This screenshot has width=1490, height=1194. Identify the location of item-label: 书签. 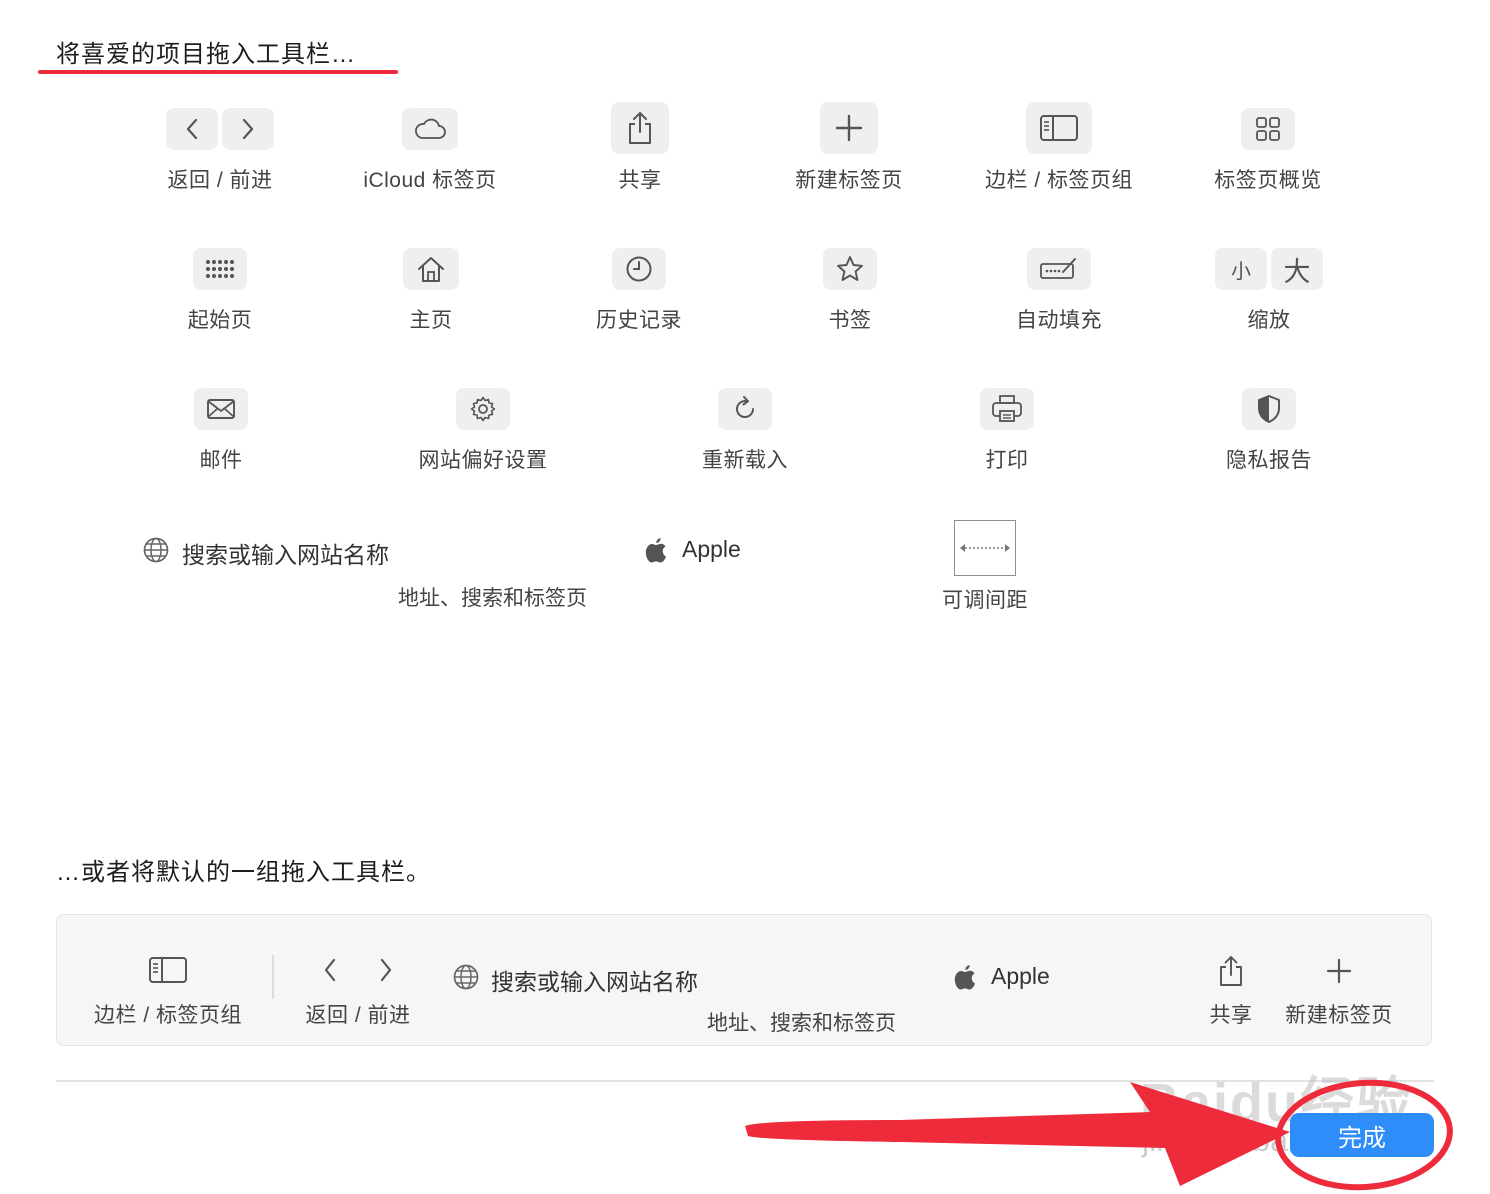
(850, 320).